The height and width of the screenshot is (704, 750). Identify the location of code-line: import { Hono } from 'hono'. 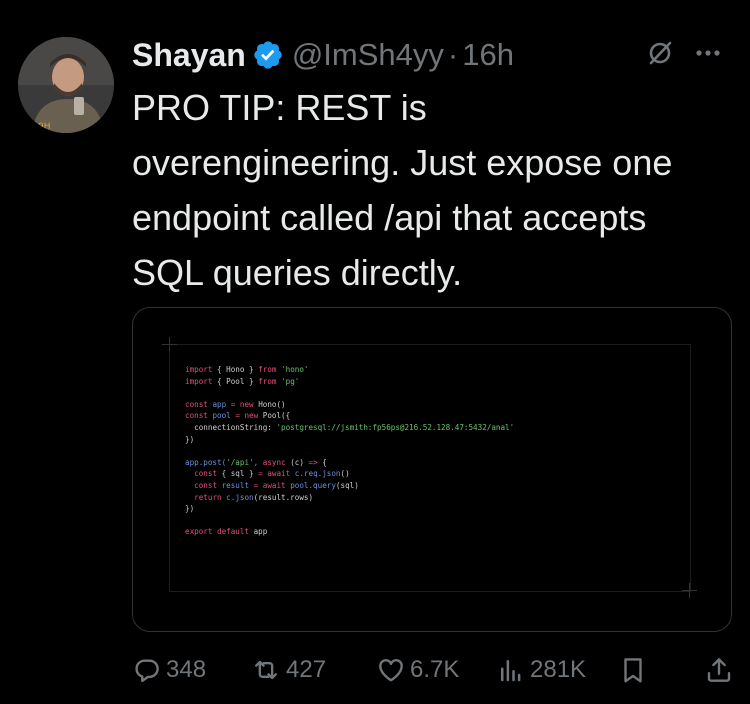
(247, 369).